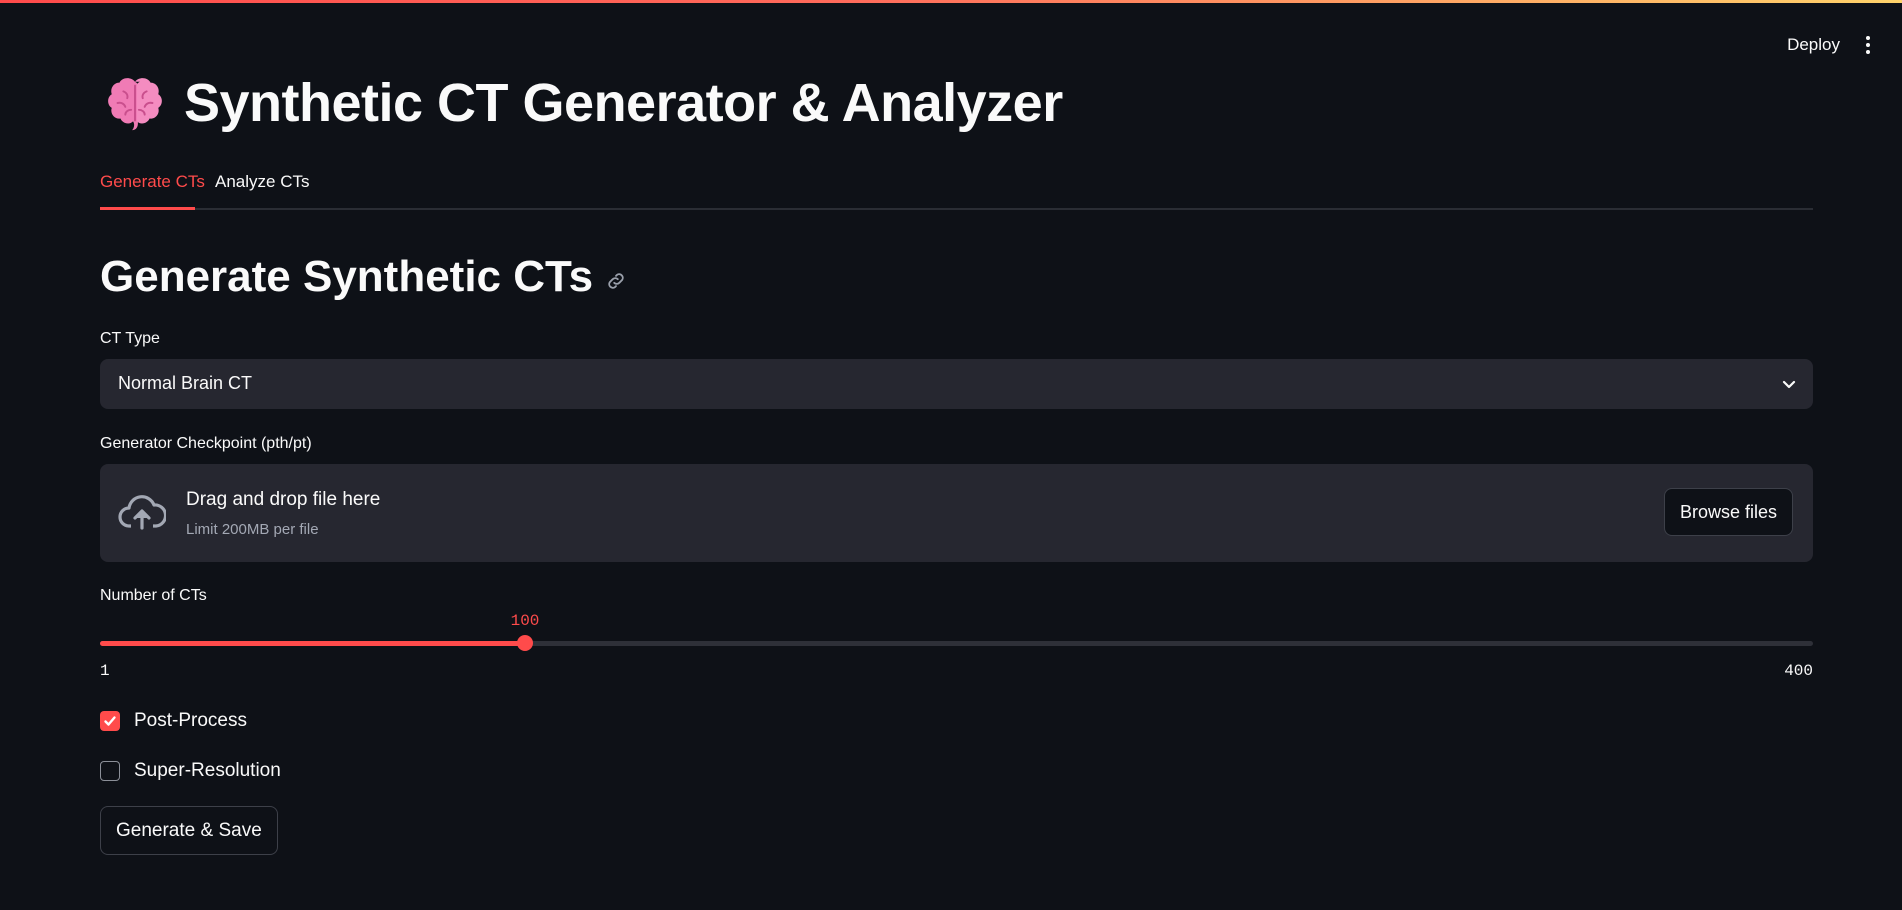  Describe the element at coordinates (623, 103) in the screenshot. I see `page-title: Synthetic CT Generator & Analyzer` at that location.